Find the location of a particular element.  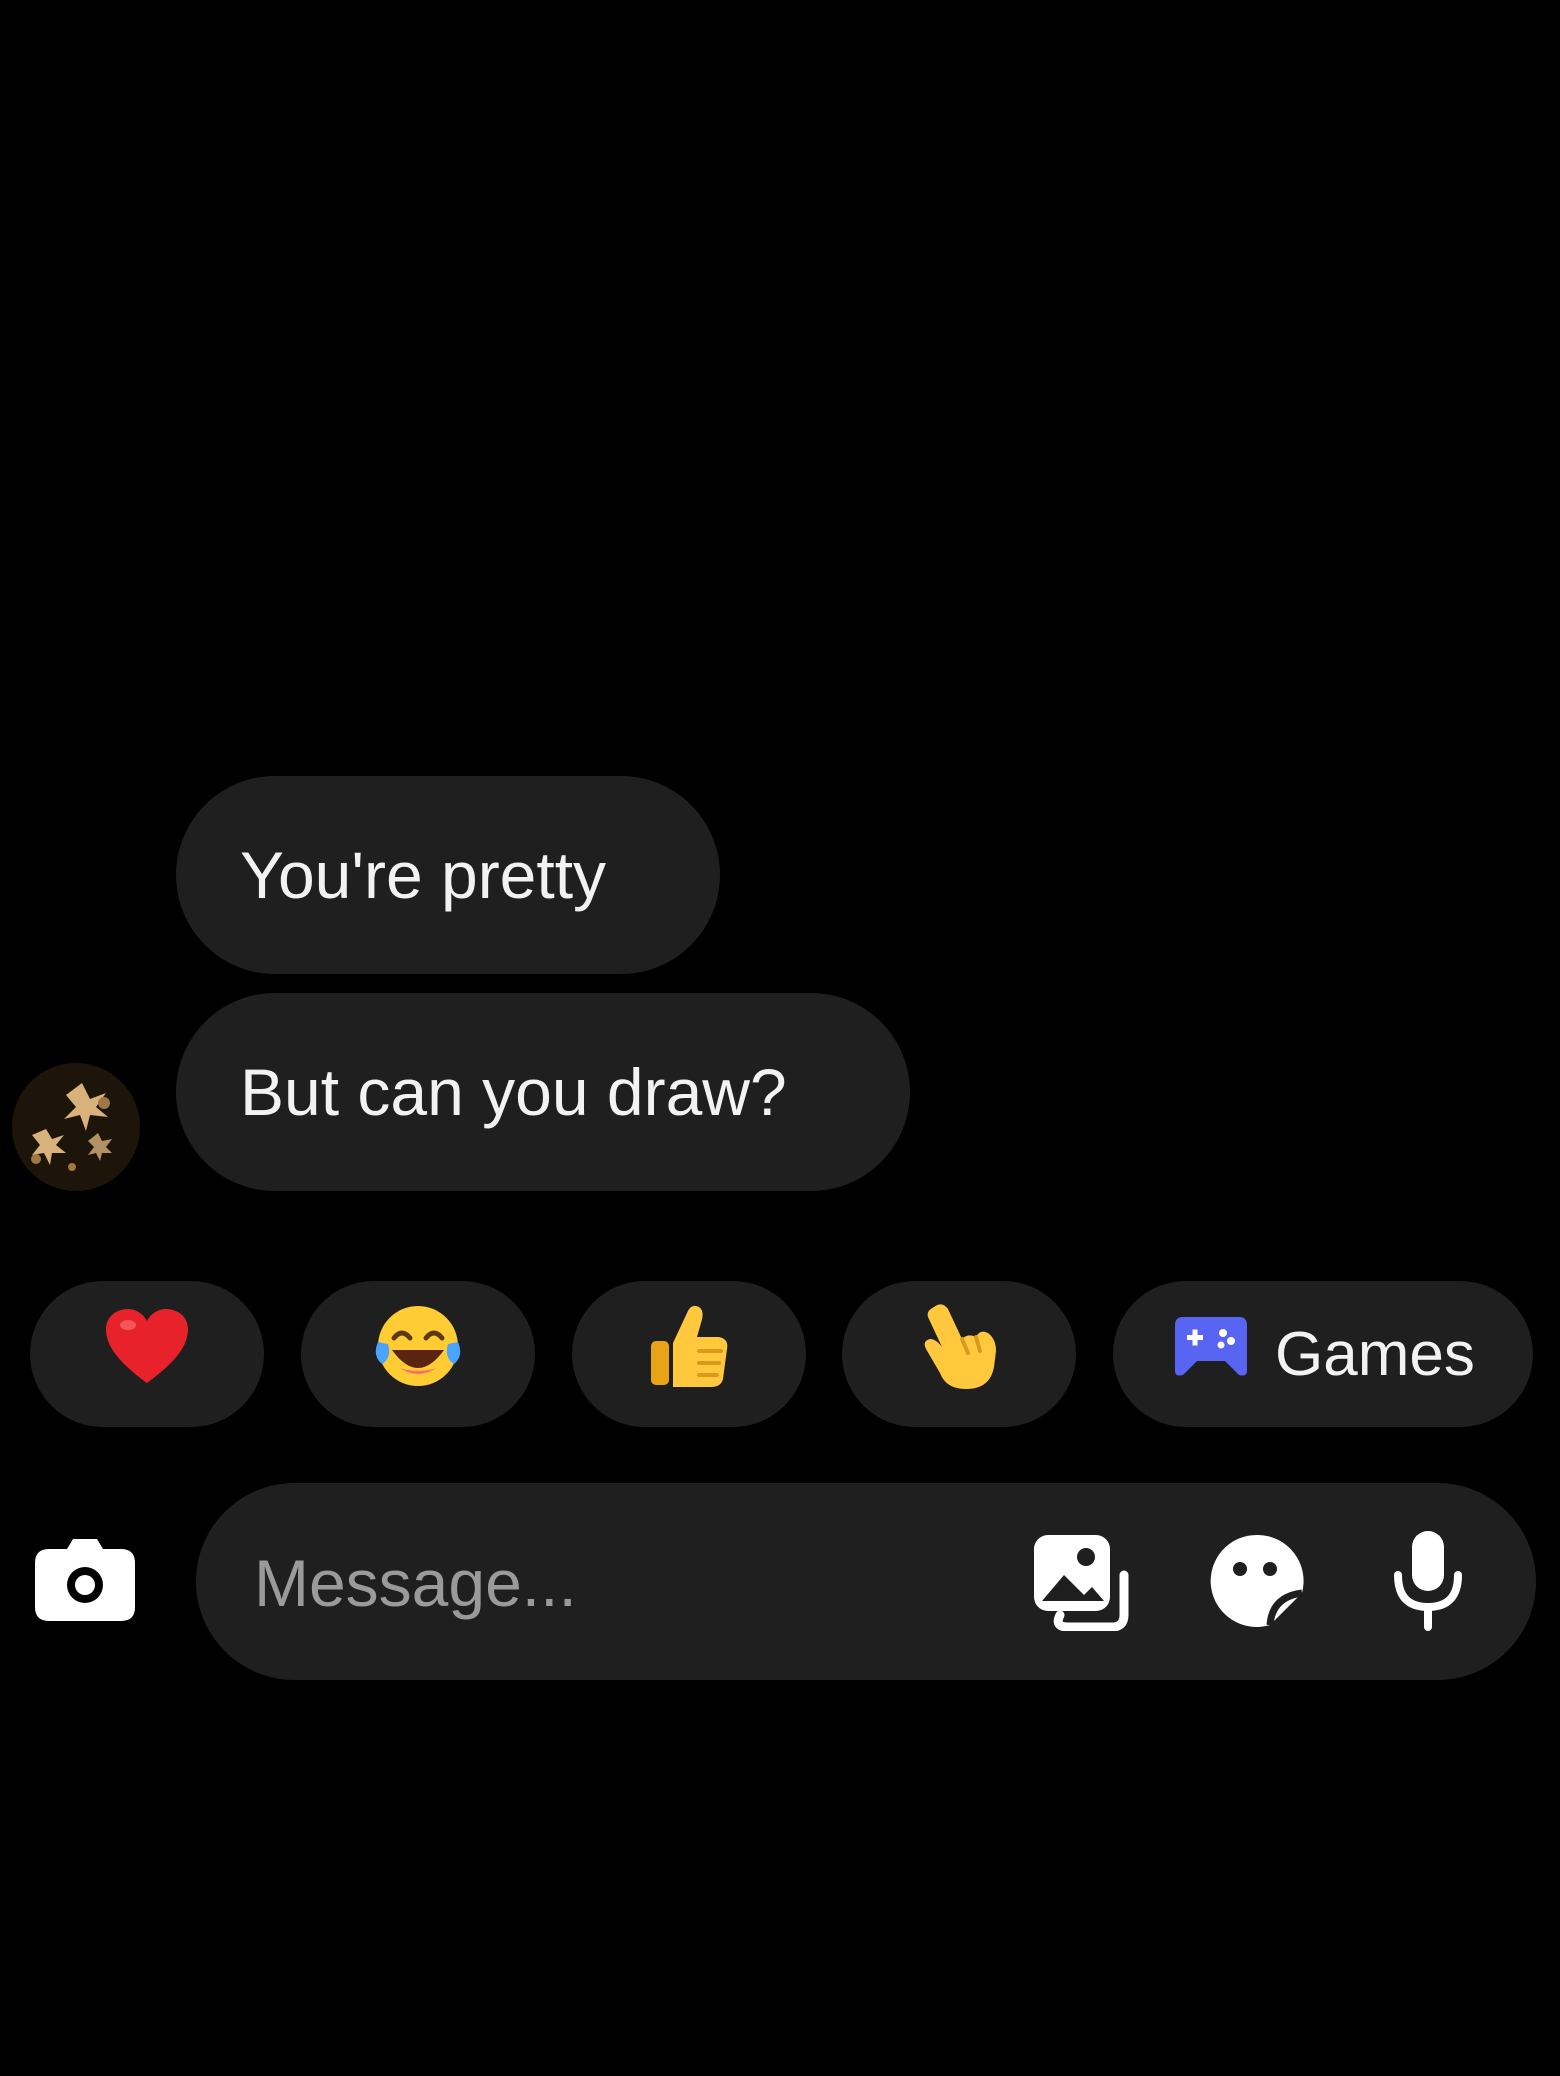

gamepad-icon is located at coordinates (1211, 1354).